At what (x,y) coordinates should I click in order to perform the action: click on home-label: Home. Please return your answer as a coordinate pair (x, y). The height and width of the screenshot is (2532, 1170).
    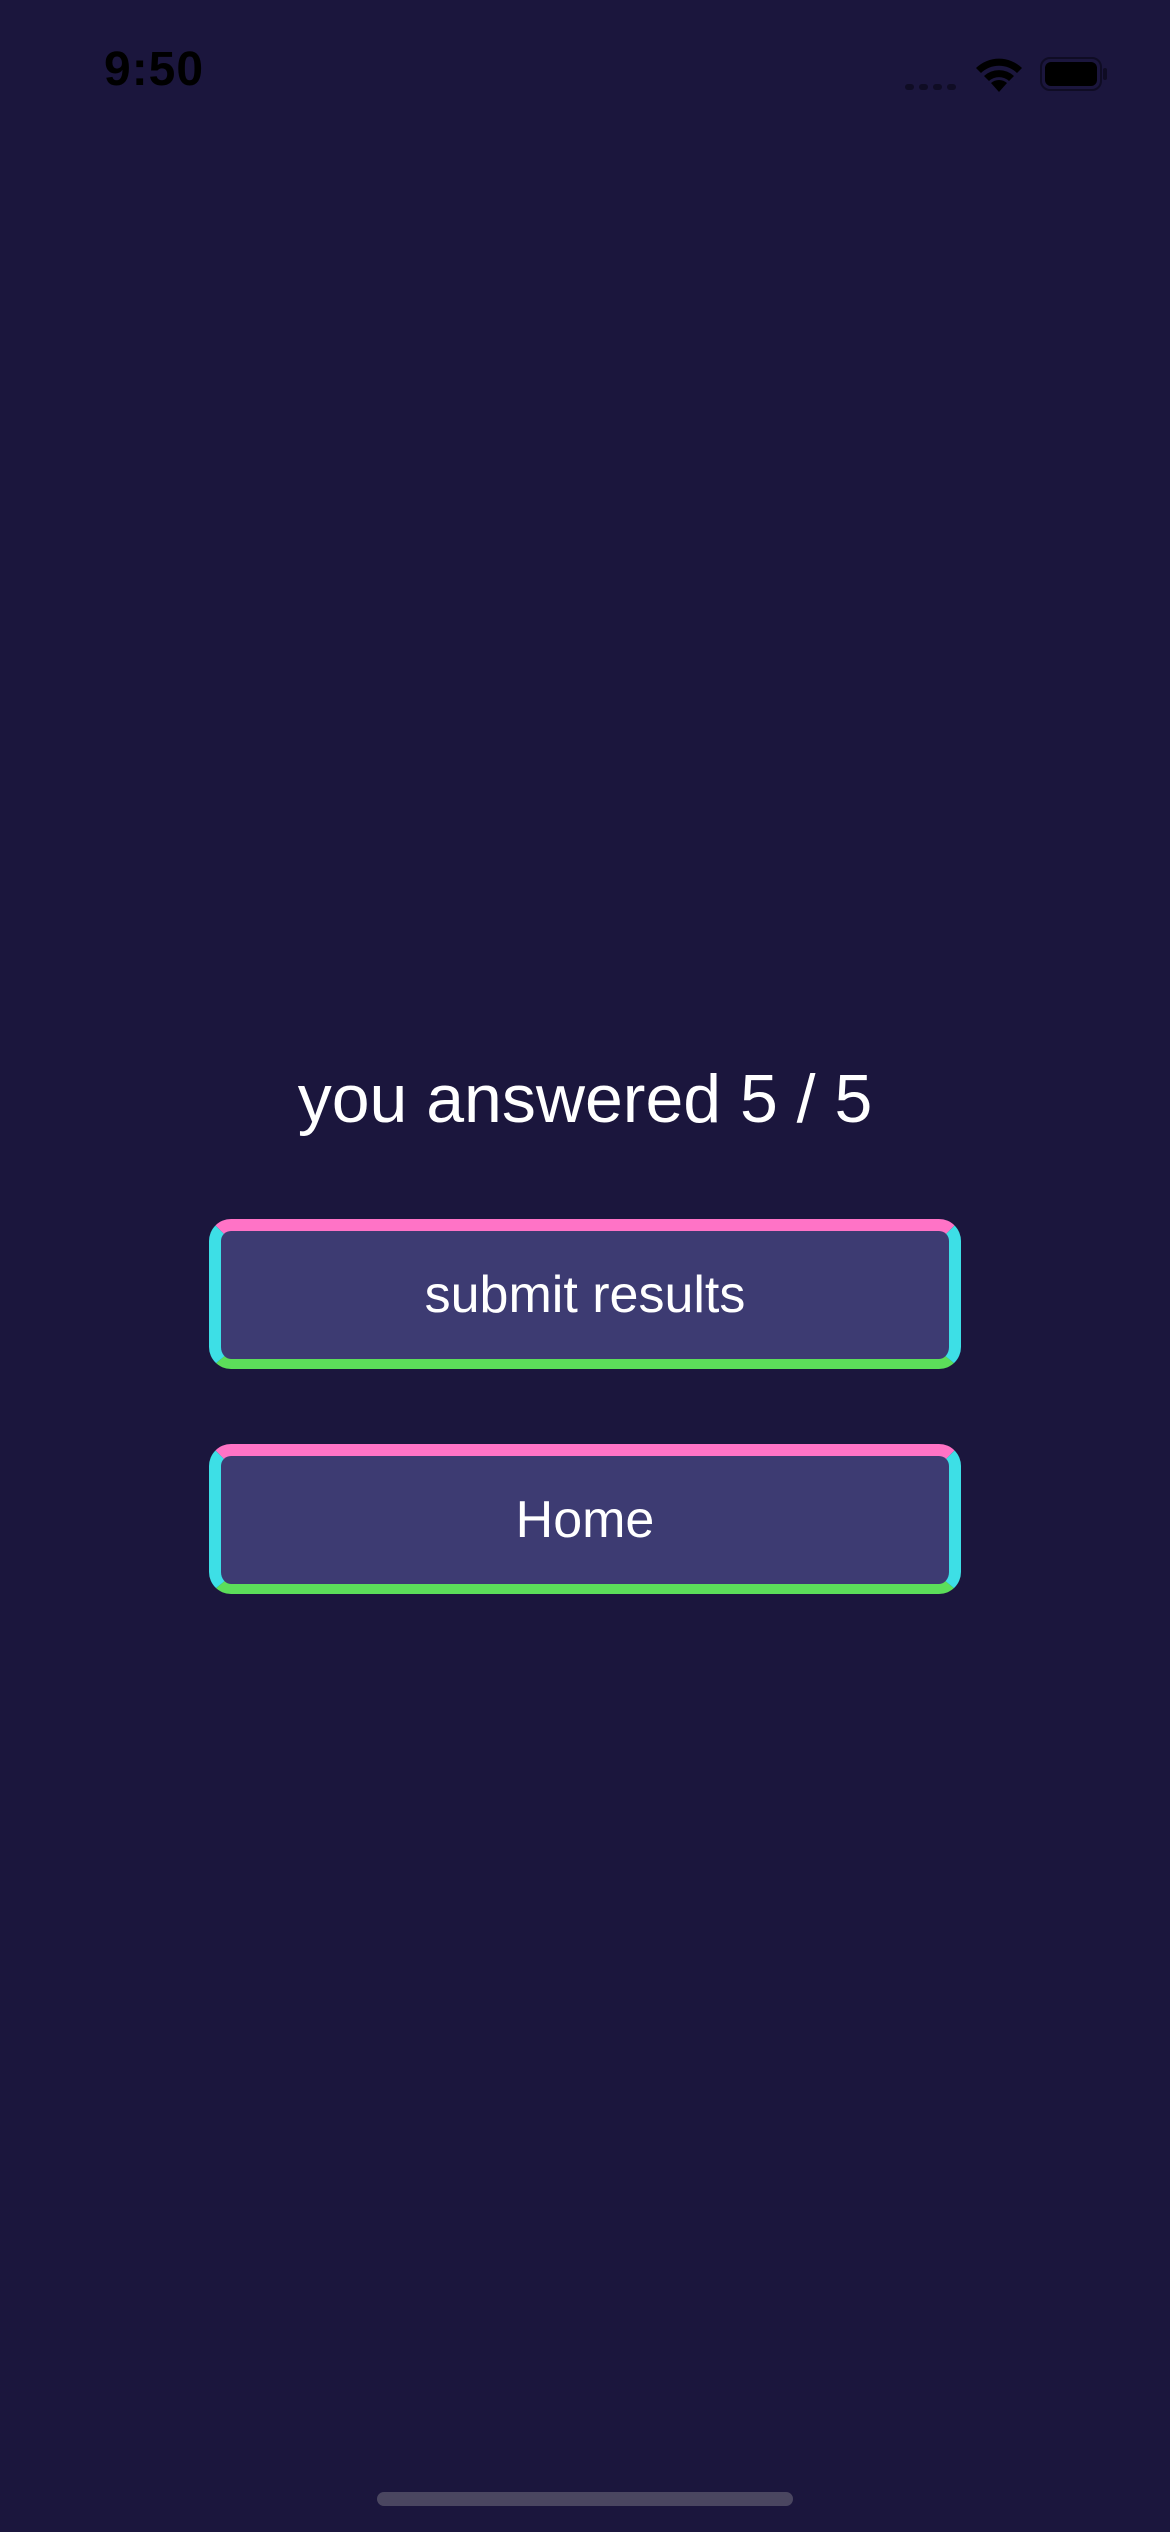
    Looking at the image, I should click on (585, 1520).